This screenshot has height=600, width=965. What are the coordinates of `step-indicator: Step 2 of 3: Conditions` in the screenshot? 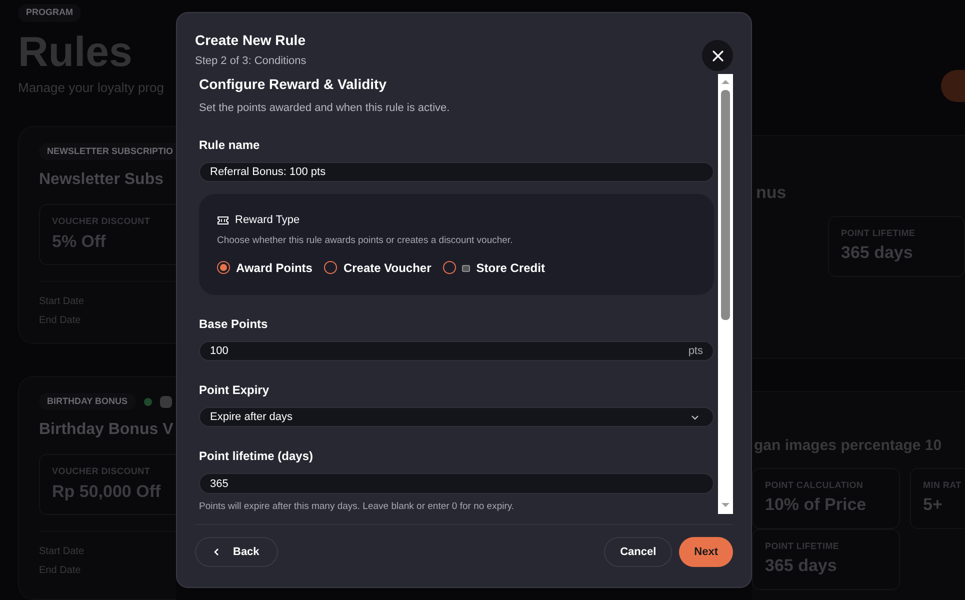 It's located at (250, 61).